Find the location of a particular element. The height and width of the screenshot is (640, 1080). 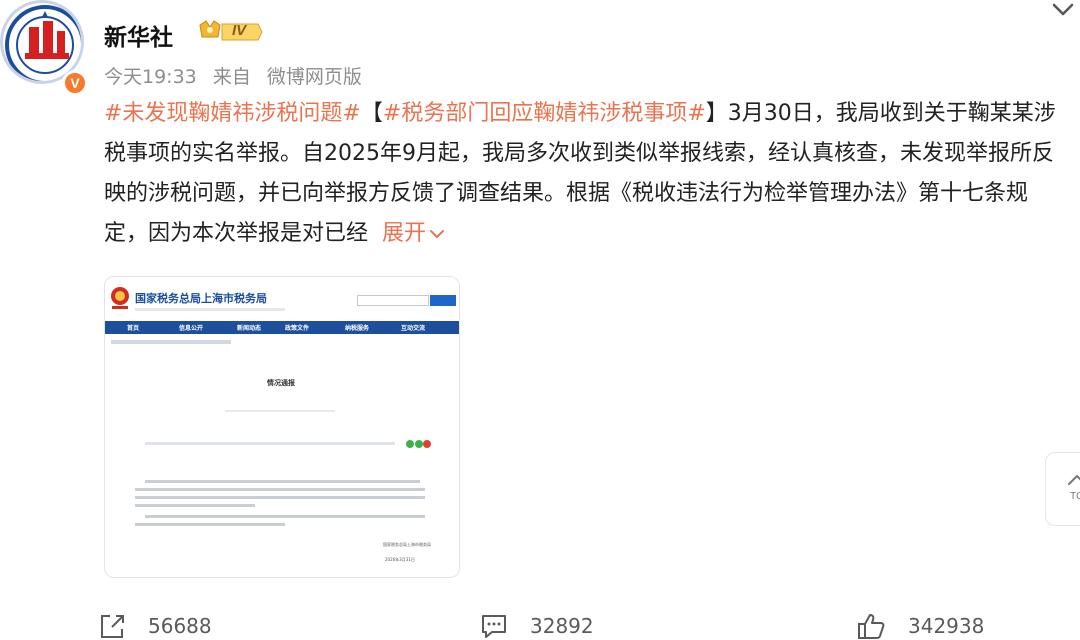

comment-button: 32892 is located at coordinates (537, 626).